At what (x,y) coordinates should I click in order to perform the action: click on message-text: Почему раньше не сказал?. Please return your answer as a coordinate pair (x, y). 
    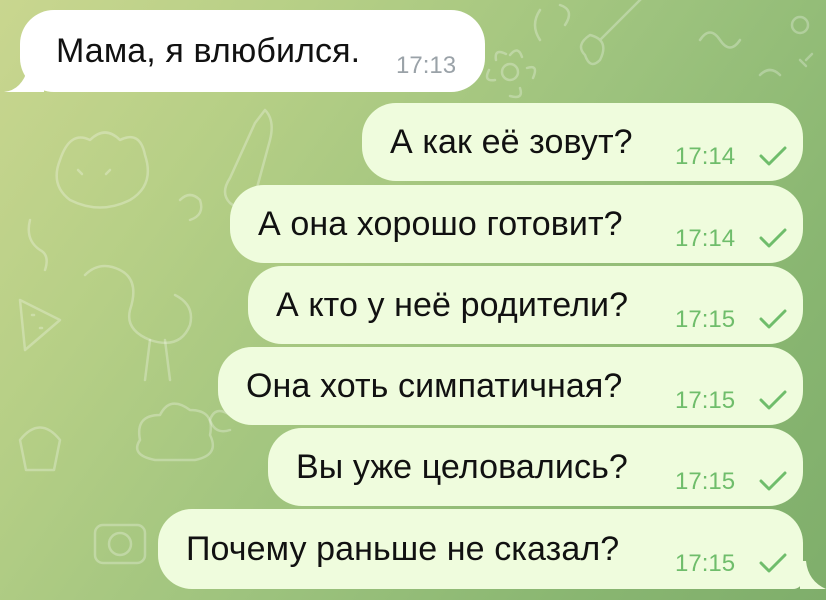
    Looking at the image, I should click on (403, 549).